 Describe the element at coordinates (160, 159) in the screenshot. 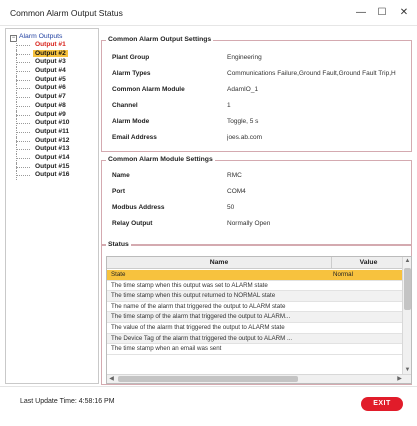

I see `module-settings-heading: Common Alarm Module Settings` at that location.